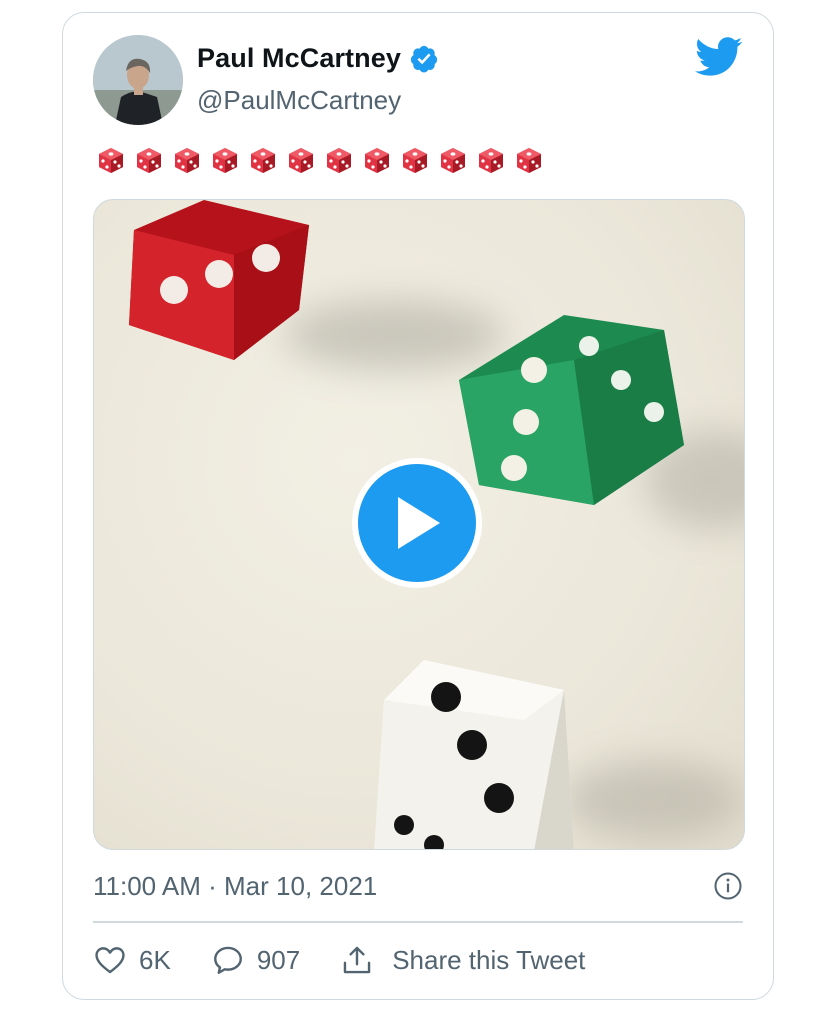  Describe the element at coordinates (339, 960) in the screenshot. I see `tweet-actions: 6K 907 Share this Tweet` at that location.